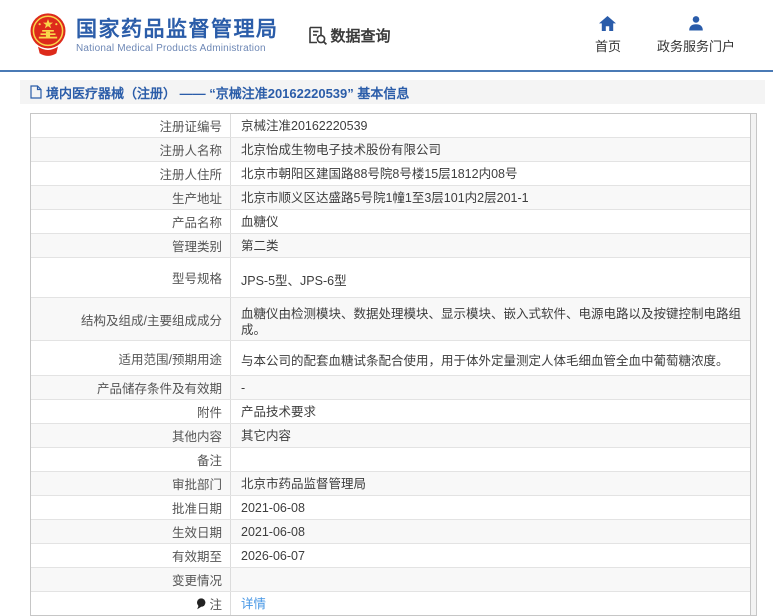 The height and width of the screenshot is (616, 773). What do you see at coordinates (390, 387) in the screenshot?
I see `table-row: 产品储存条件及有效期 -` at bounding box center [390, 387].